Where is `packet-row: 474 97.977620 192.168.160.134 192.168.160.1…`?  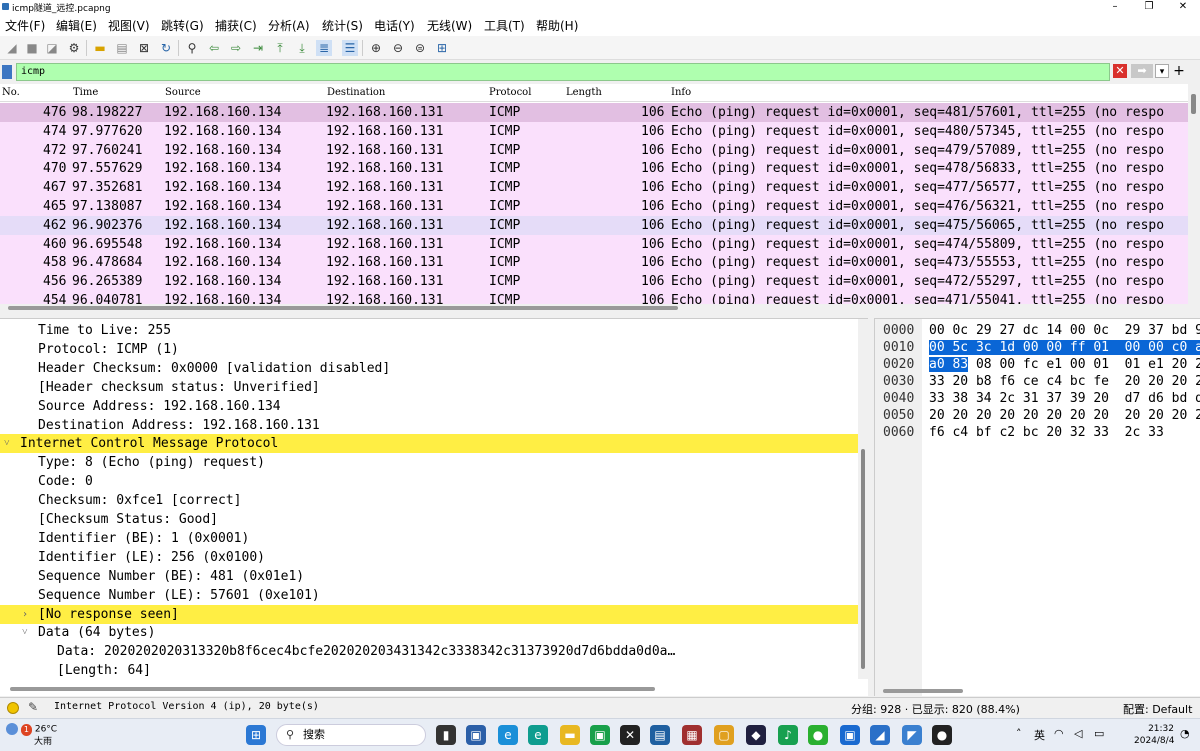 packet-row: 474 97.977620 192.168.160.134 192.168.160.1… is located at coordinates (594, 131).